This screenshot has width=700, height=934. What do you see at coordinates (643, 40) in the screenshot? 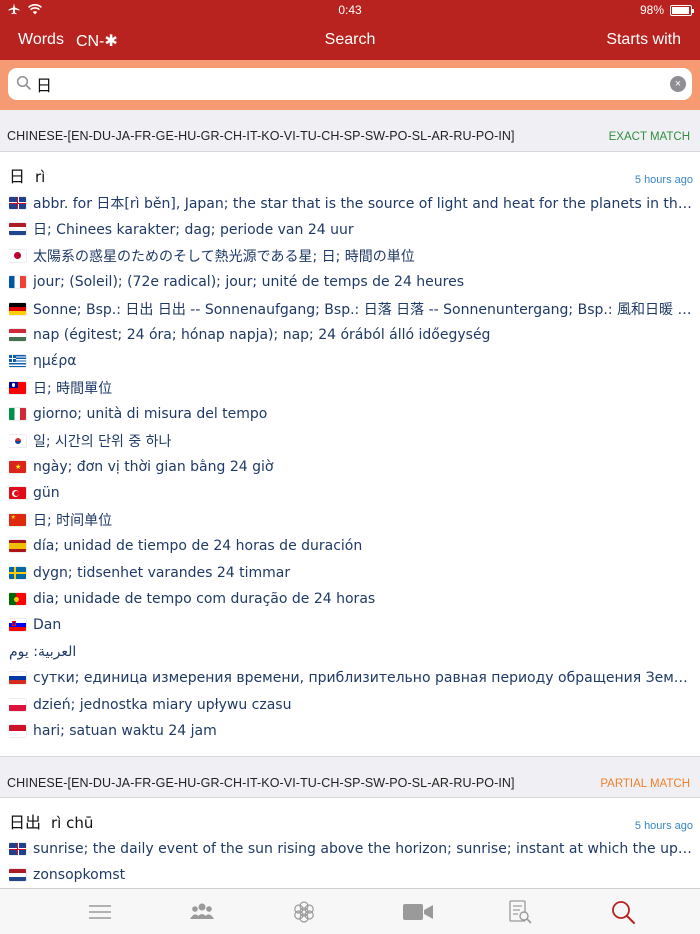
I see `search-mode-button: Starts with` at bounding box center [643, 40].